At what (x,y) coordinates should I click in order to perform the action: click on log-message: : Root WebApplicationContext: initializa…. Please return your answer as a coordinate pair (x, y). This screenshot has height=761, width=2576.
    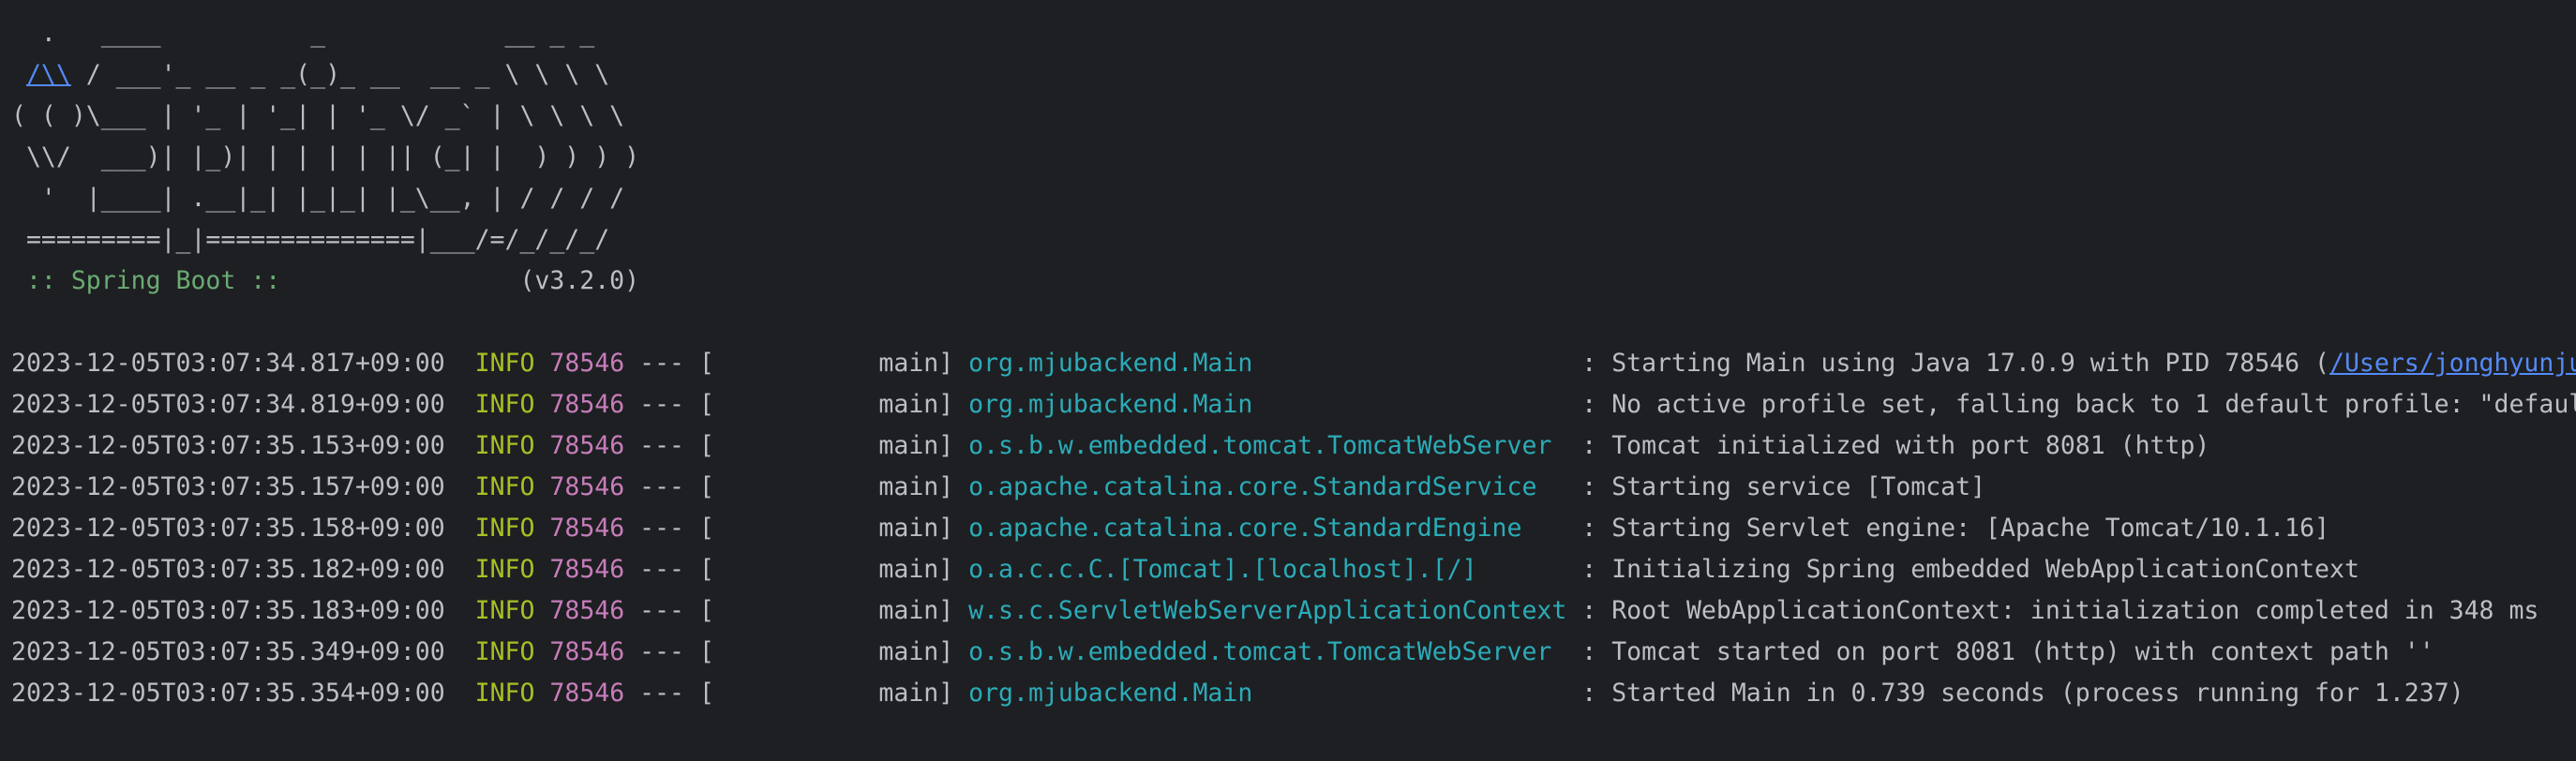
    Looking at the image, I should click on (2052, 610).